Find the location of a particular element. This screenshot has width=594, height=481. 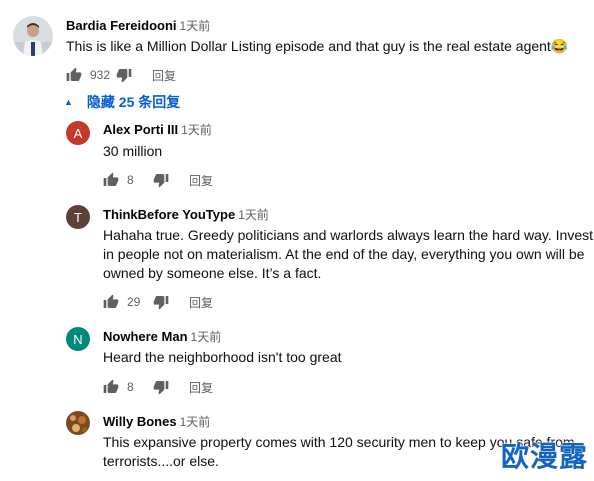

avatar: N is located at coordinates (78, 339).